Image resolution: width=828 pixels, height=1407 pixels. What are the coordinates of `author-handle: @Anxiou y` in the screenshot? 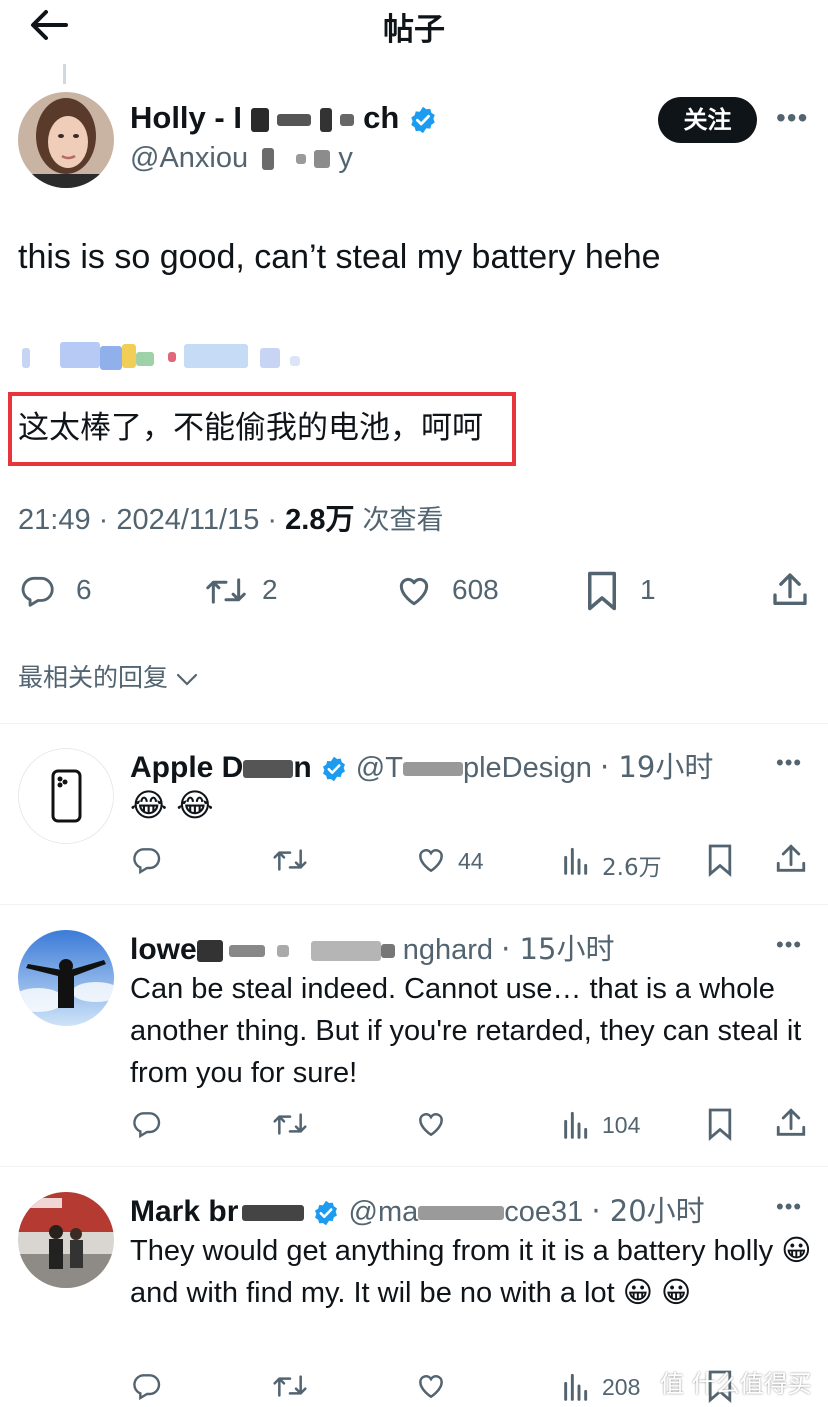 It's located at (241, 158).